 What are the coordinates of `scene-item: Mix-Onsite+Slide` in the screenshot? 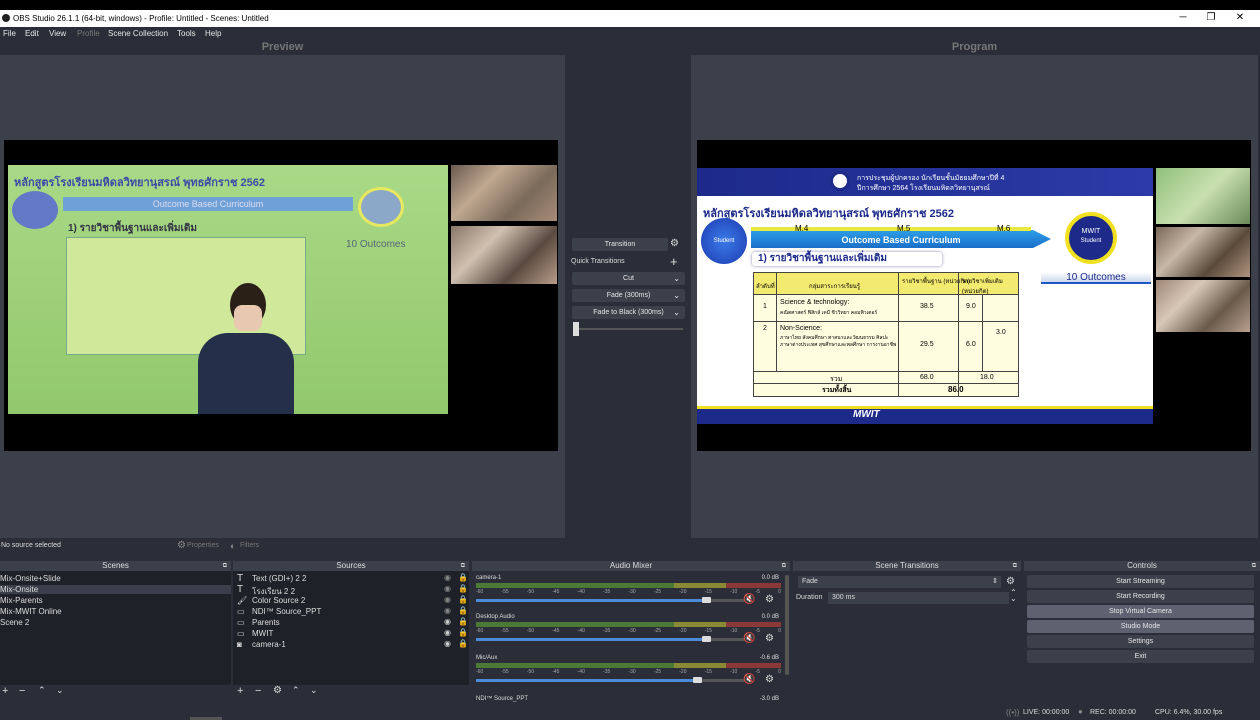 It's located at (115, 578).